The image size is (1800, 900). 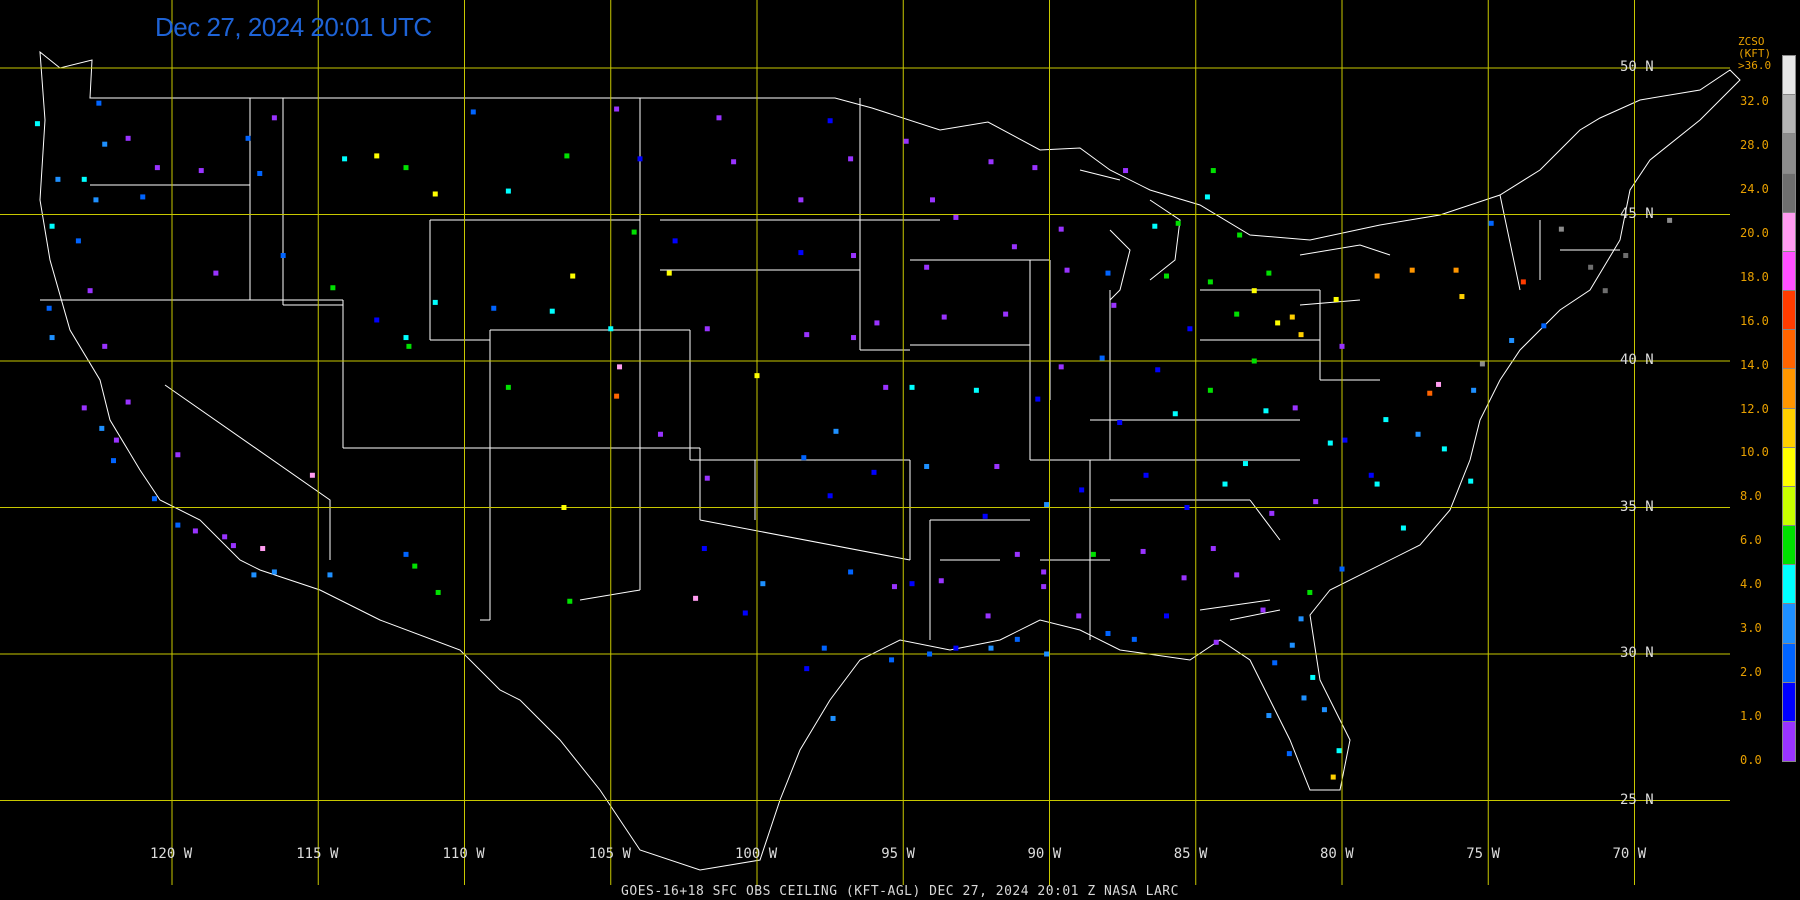 I want to click on legend-label: 24.0, so click(x=1754, y=188).